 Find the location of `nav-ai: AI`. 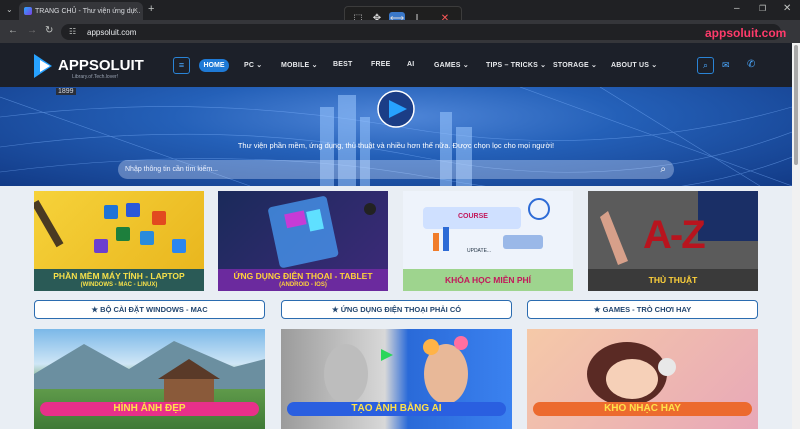

nav-ai: AI is located at coordinates (410, 64).